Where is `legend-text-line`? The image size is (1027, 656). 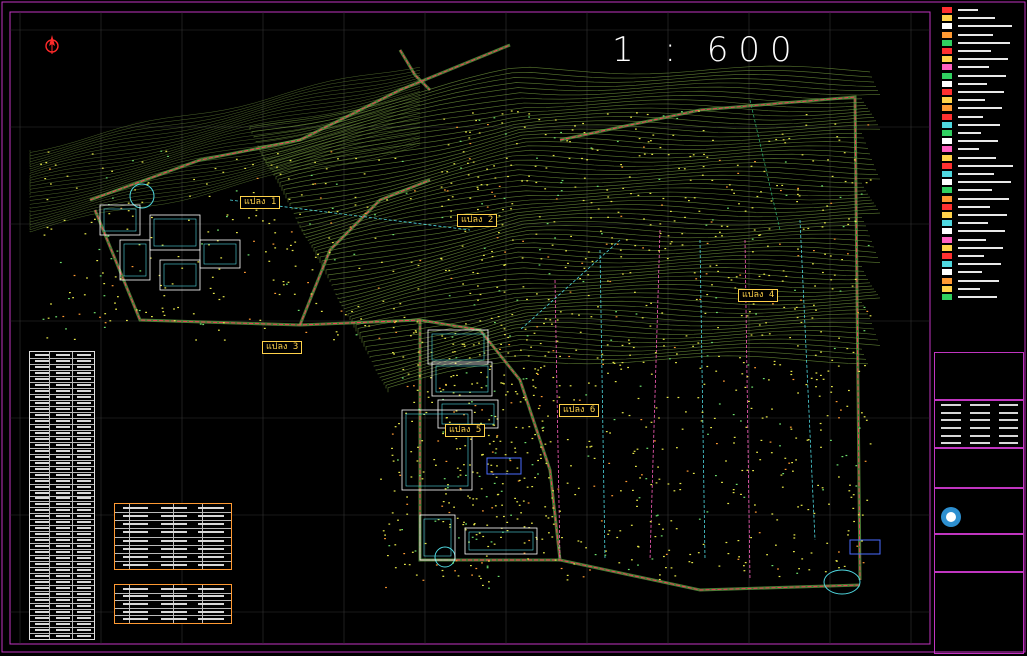 legend-text-line is located at coordinates (979, 124).